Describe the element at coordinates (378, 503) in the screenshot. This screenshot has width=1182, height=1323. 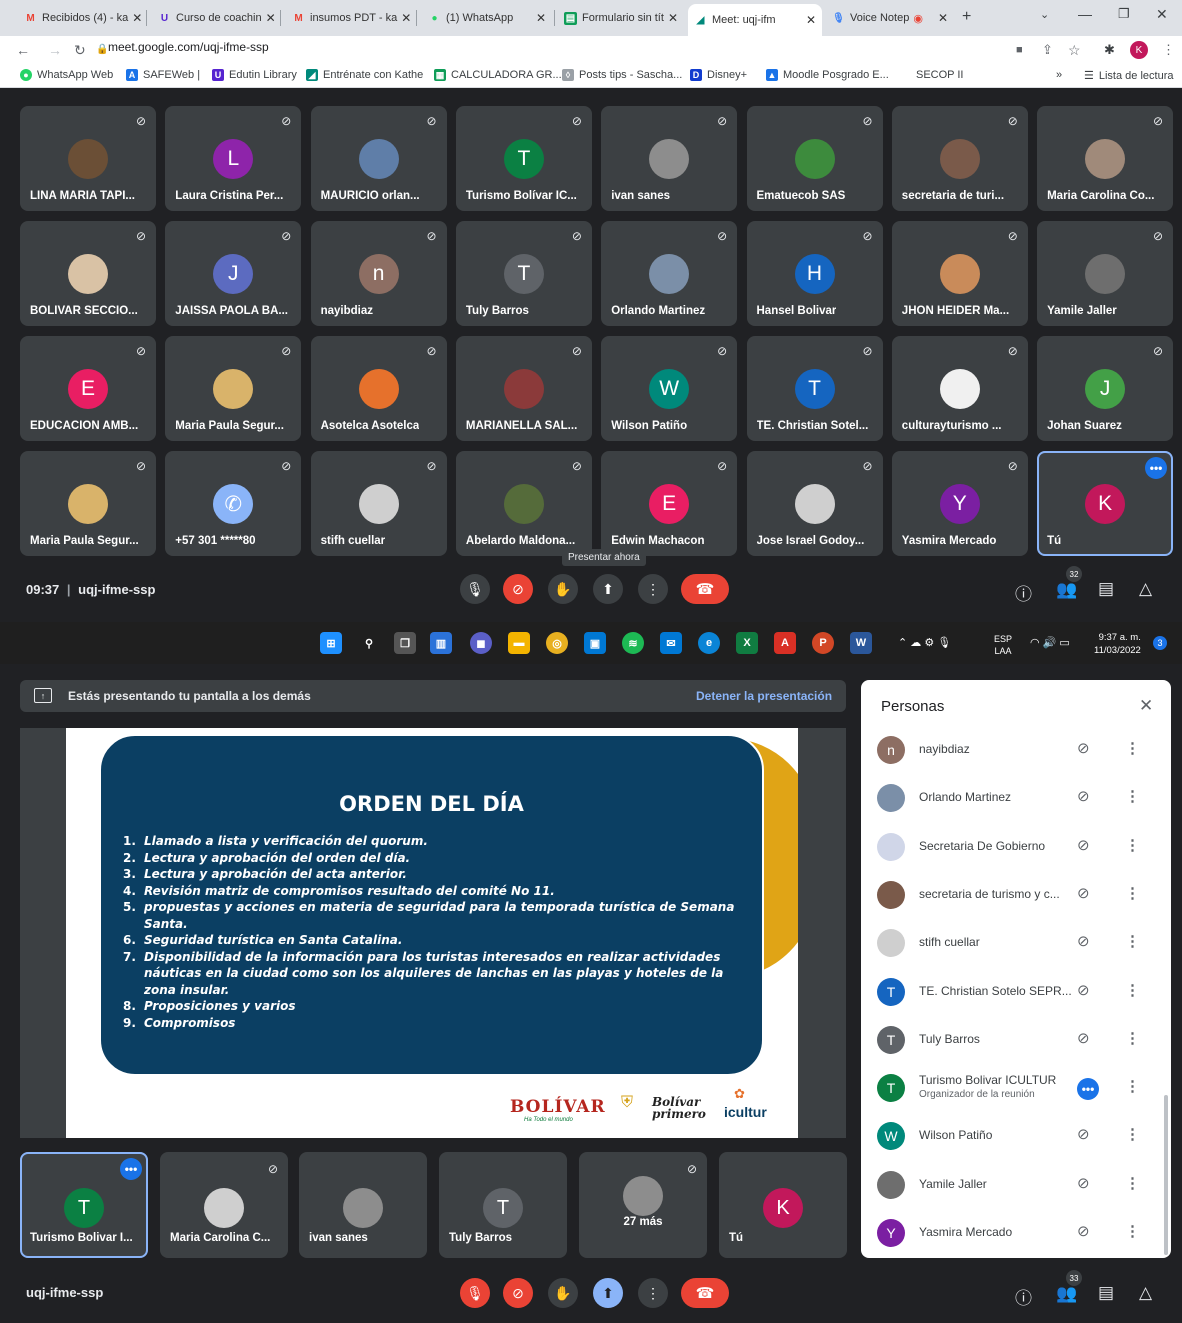
I see `participant-tile: ⊘ stifh cuellar` at that location.